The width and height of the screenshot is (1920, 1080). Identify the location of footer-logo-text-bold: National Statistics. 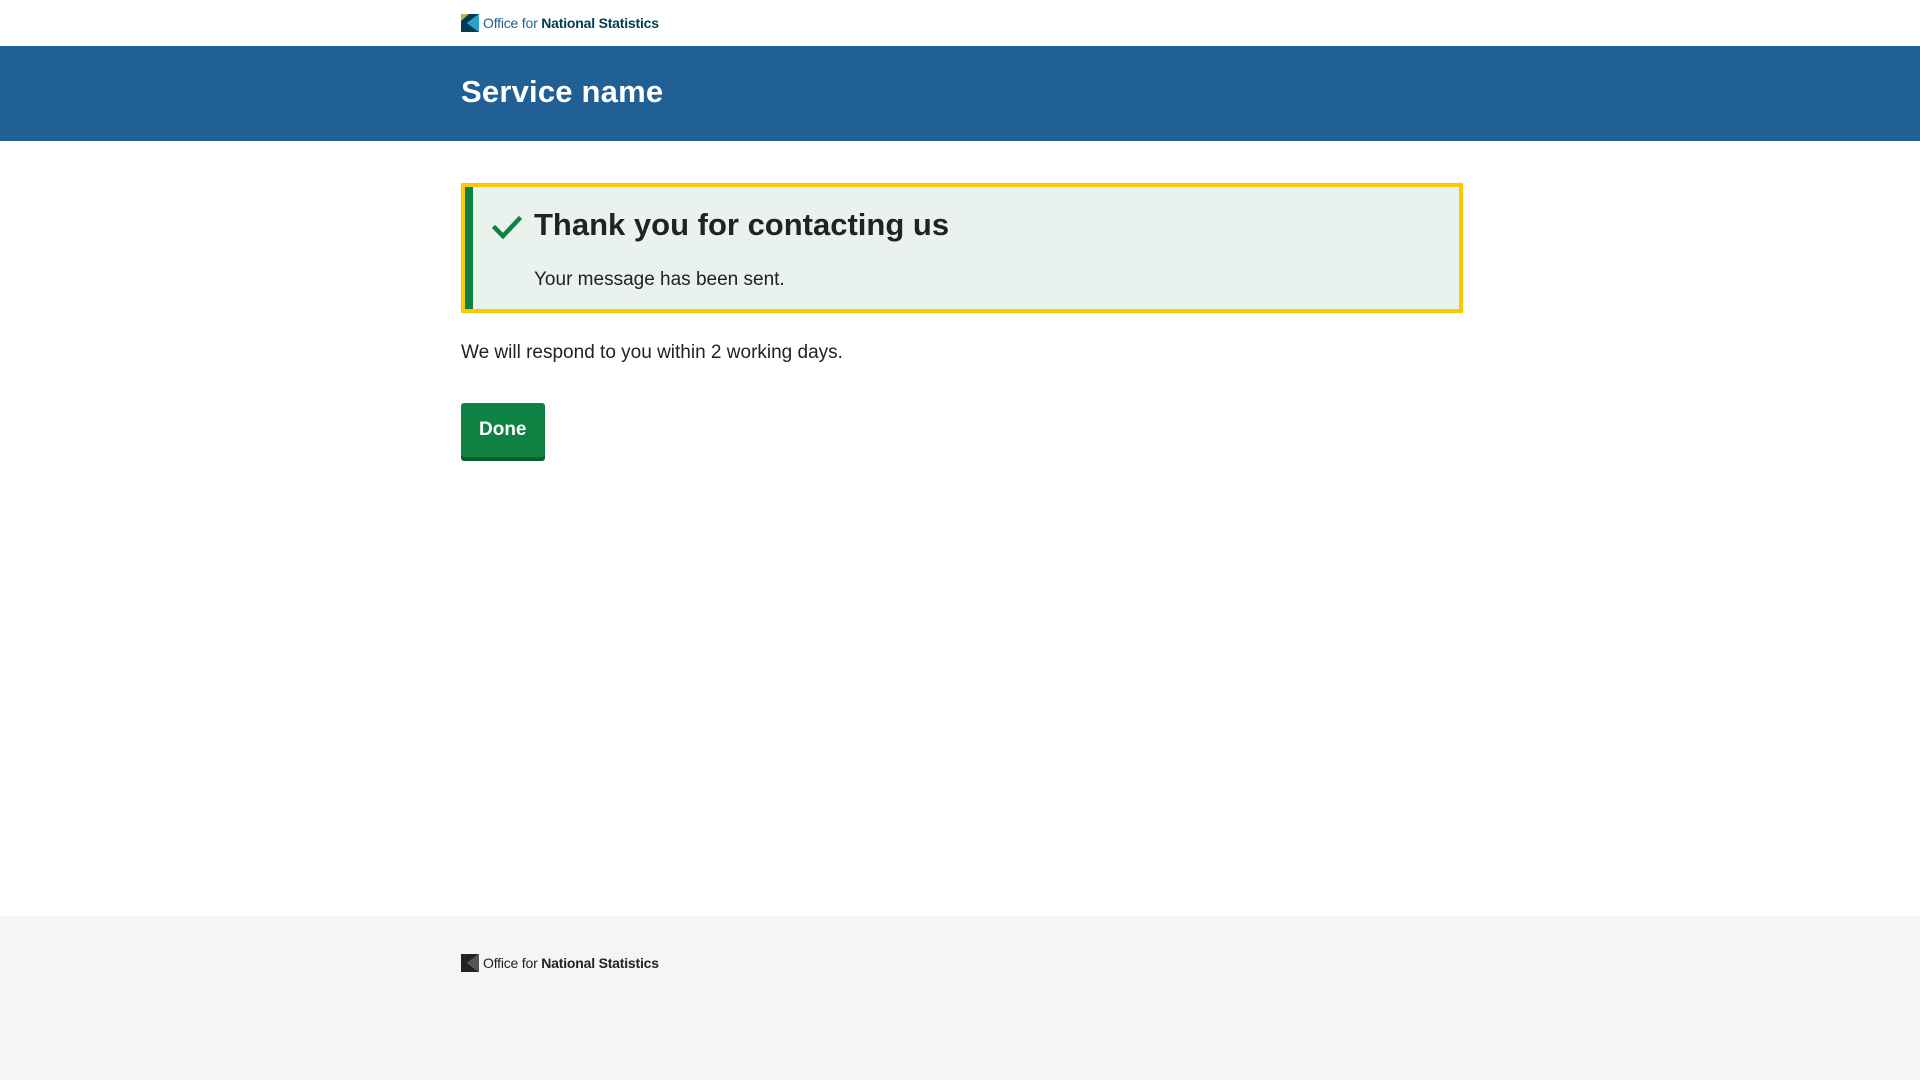
(600, 963).